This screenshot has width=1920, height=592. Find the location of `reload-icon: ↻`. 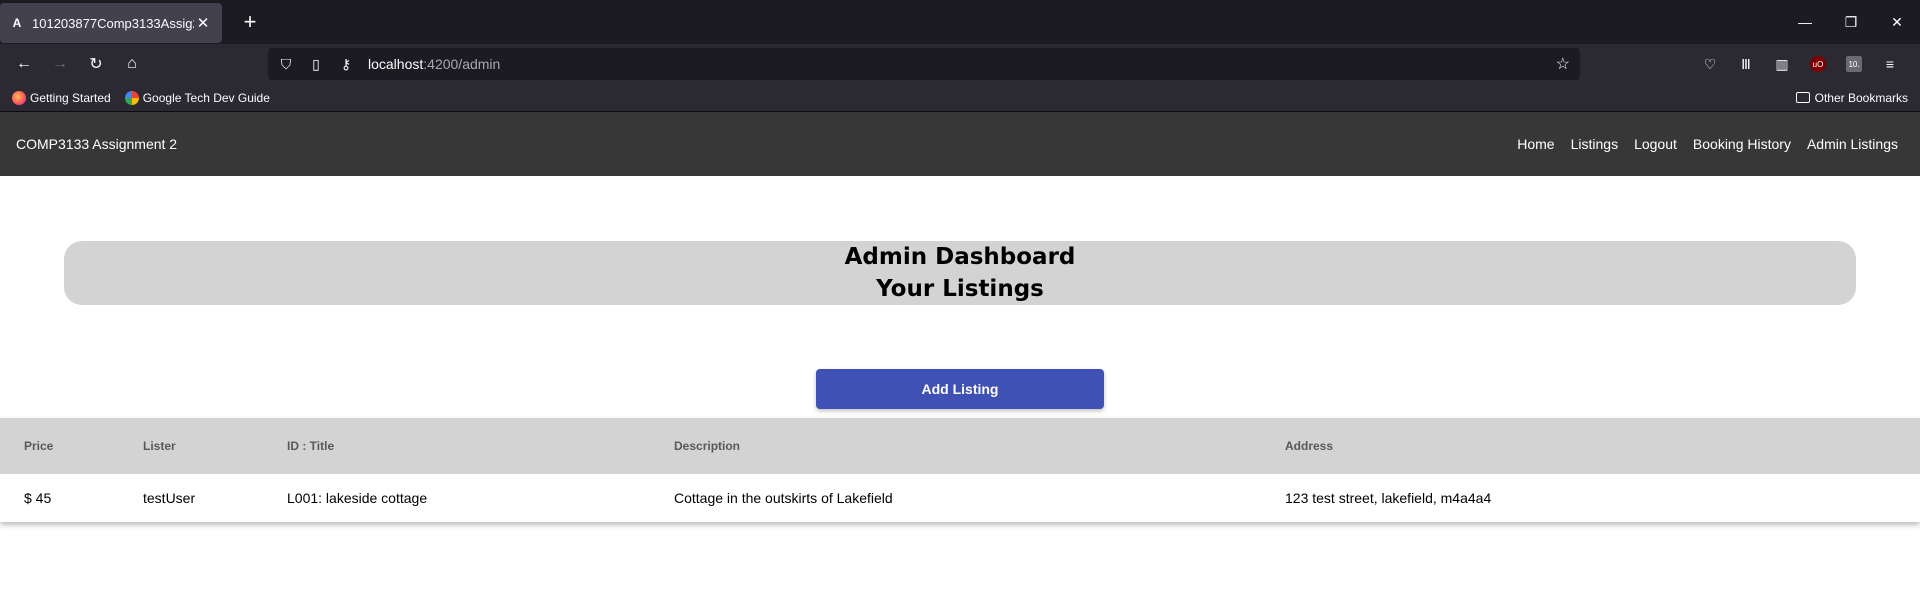

reload-icon: ↻ is located at coordinates (96, 64).